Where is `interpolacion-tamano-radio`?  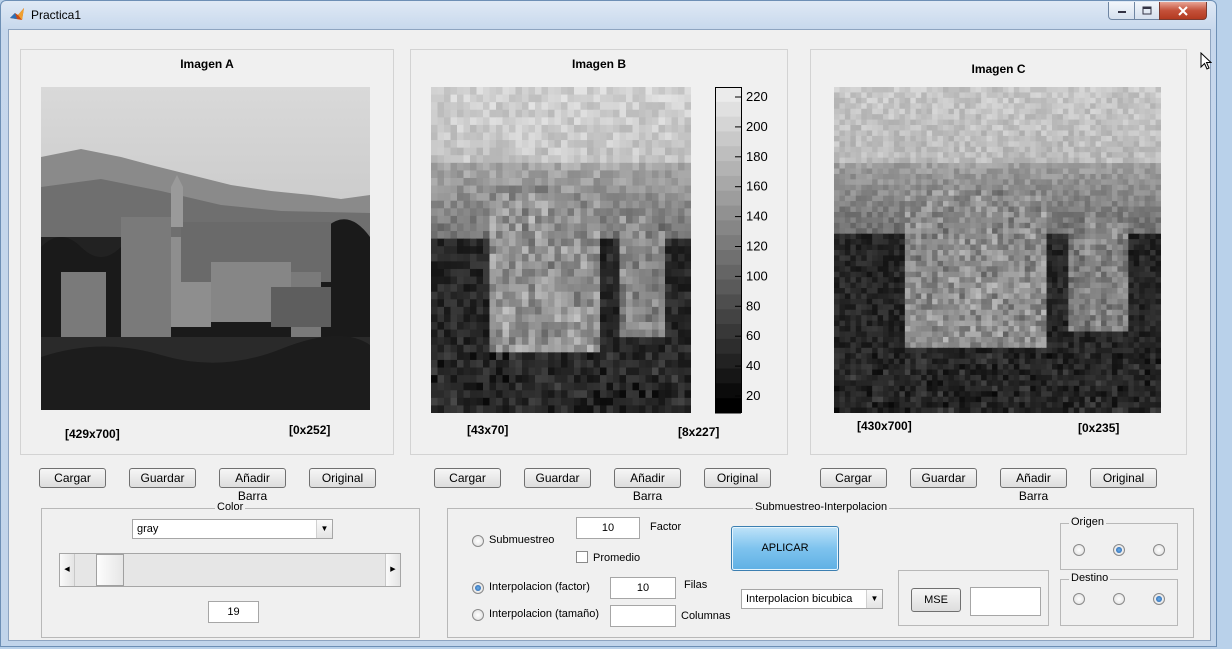 interpolacion-tamano-radio is located at coordinates (478, 615).